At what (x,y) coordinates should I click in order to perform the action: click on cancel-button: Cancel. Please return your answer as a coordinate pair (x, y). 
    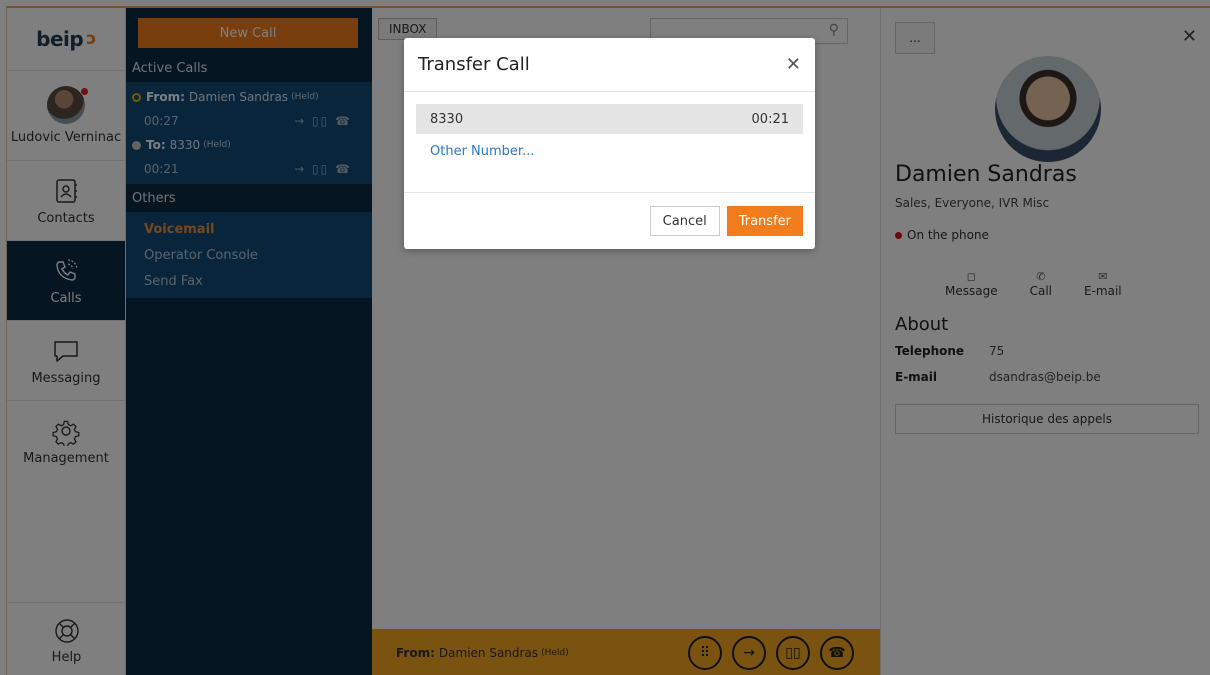
    Looking at the image, I should click on (684, 221).